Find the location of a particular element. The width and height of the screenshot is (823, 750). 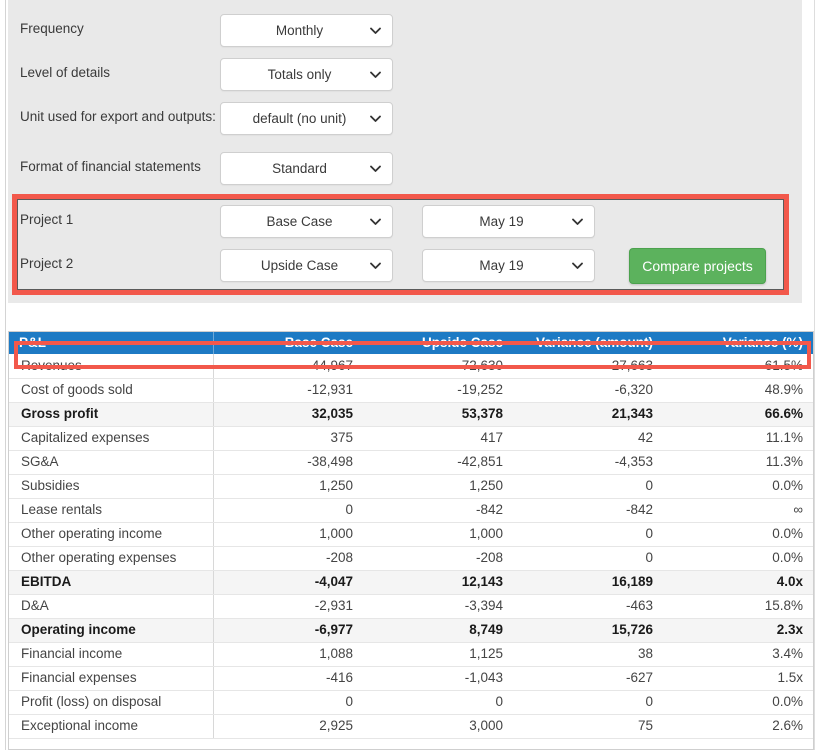

row-label: Revenues is located at coordinates (111, 366).